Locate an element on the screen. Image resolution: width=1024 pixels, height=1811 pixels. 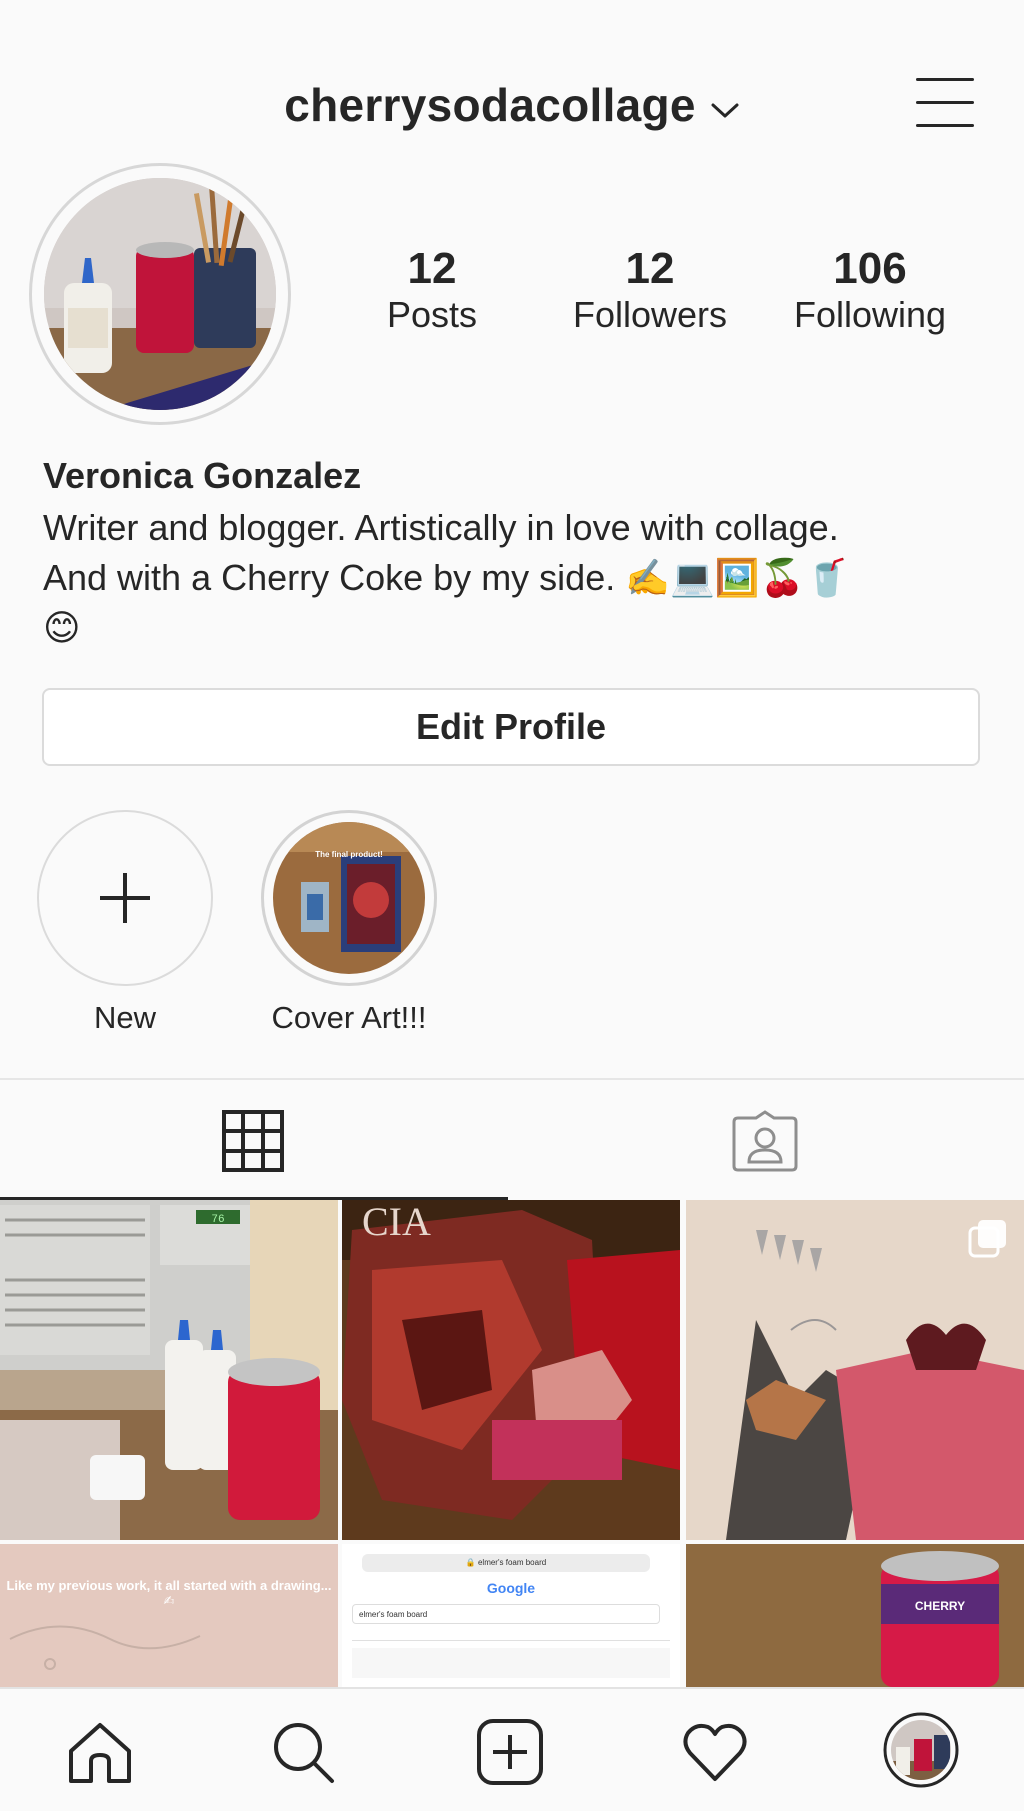
highlight-new-circle is located at coordinates (125, 898).